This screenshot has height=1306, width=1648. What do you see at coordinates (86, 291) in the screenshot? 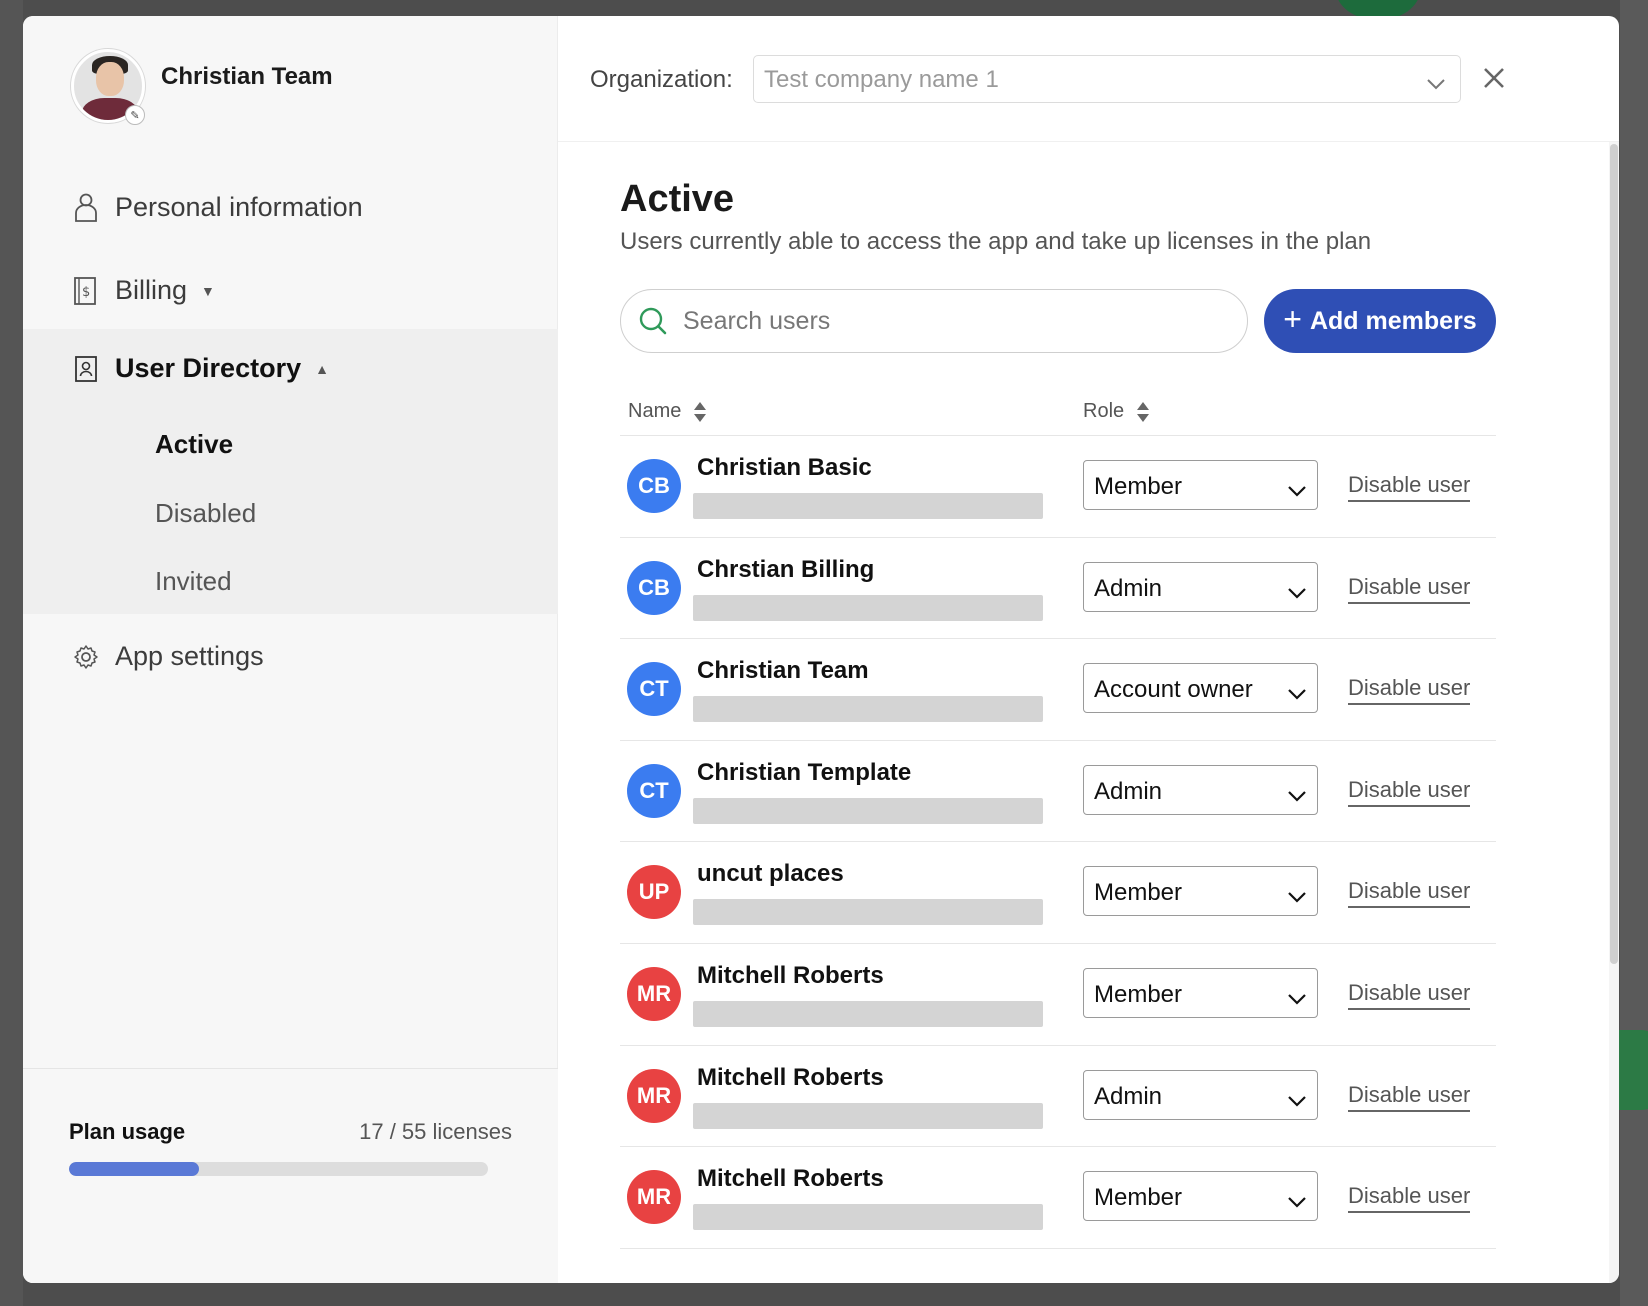
I see `receipt-icon: $` at bounding box center [86, 291].